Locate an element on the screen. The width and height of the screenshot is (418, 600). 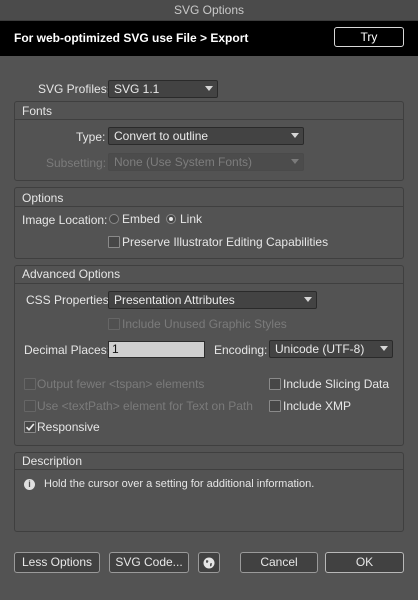
svg-profiles-select: SVG 1.1 is located at coordinates (163, 89).